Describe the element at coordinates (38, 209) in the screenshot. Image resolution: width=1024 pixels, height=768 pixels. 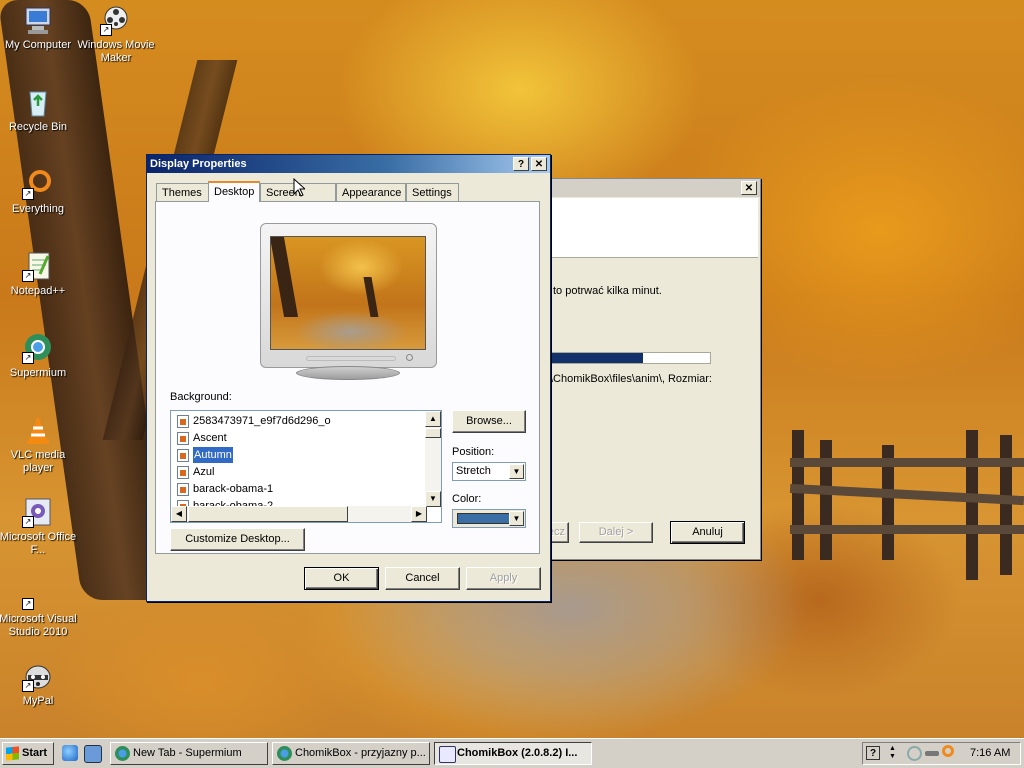
I see `desktop-icon-label: Everything` at that location.